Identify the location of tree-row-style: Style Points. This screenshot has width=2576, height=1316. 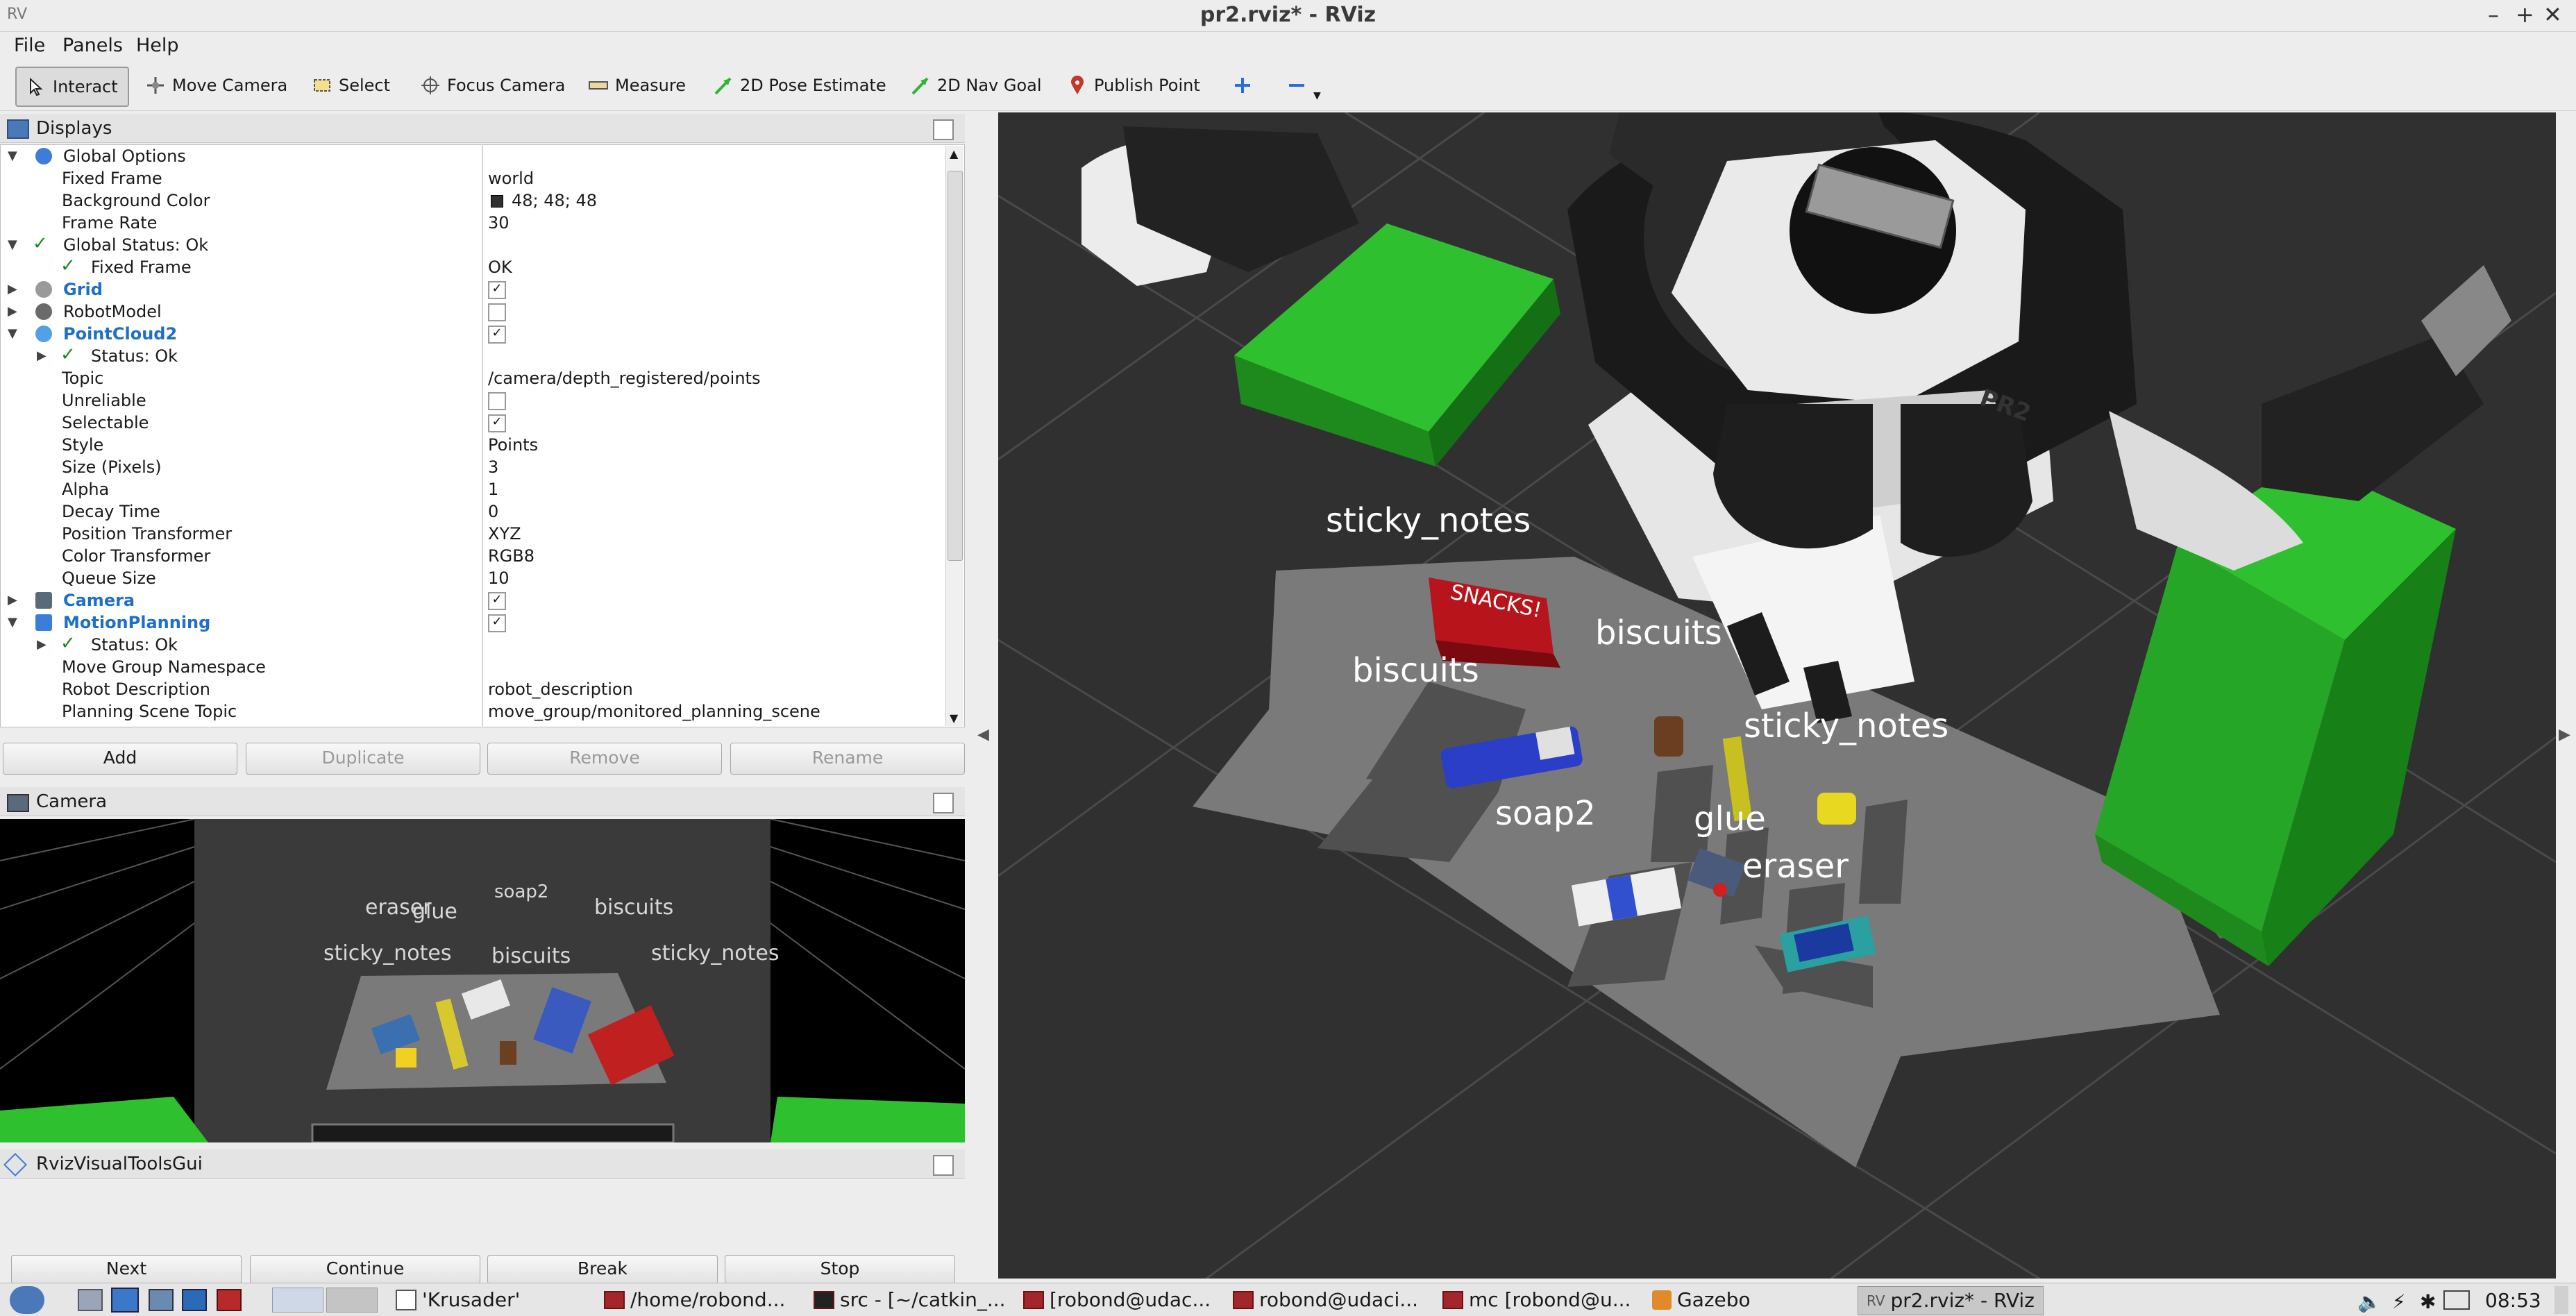
(472, 445).